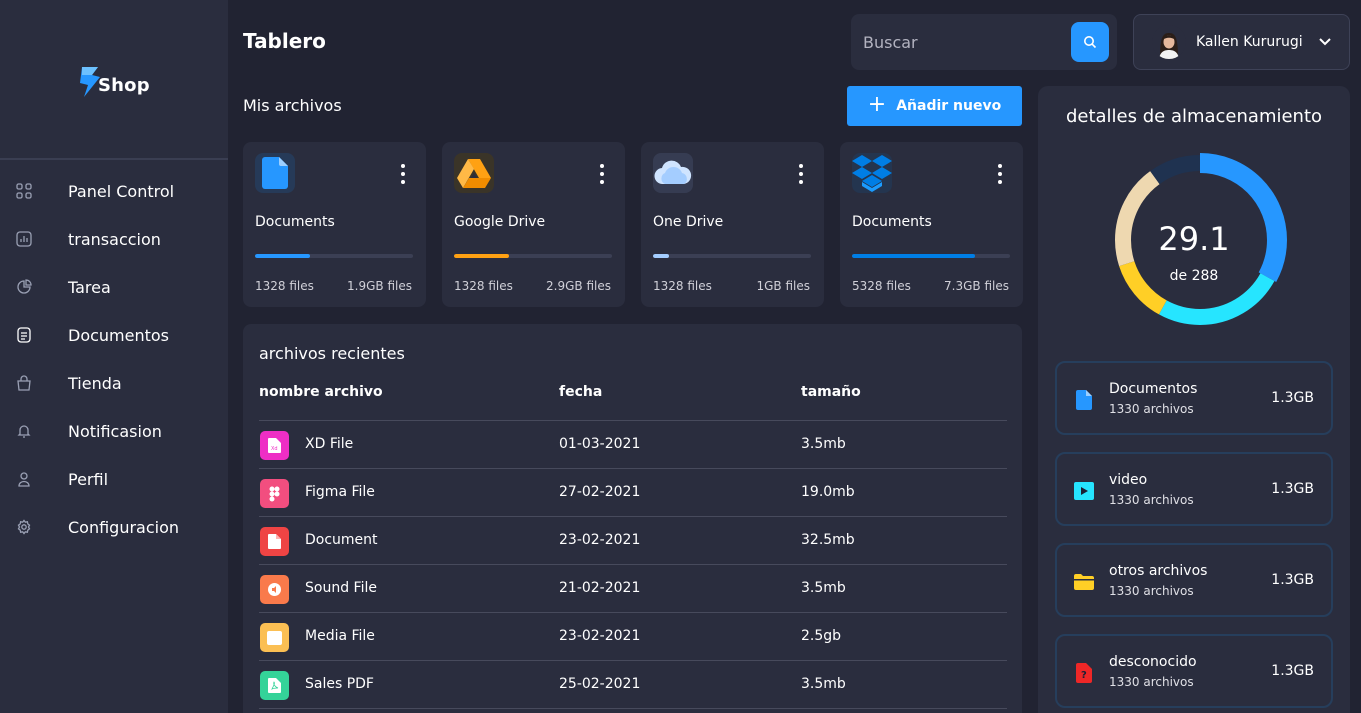 Image resolution: width=1361 pixels, height=713 pixels. Describe the element at coordinates (633, 708) in the screenshot. I see `row-divider` at that location.